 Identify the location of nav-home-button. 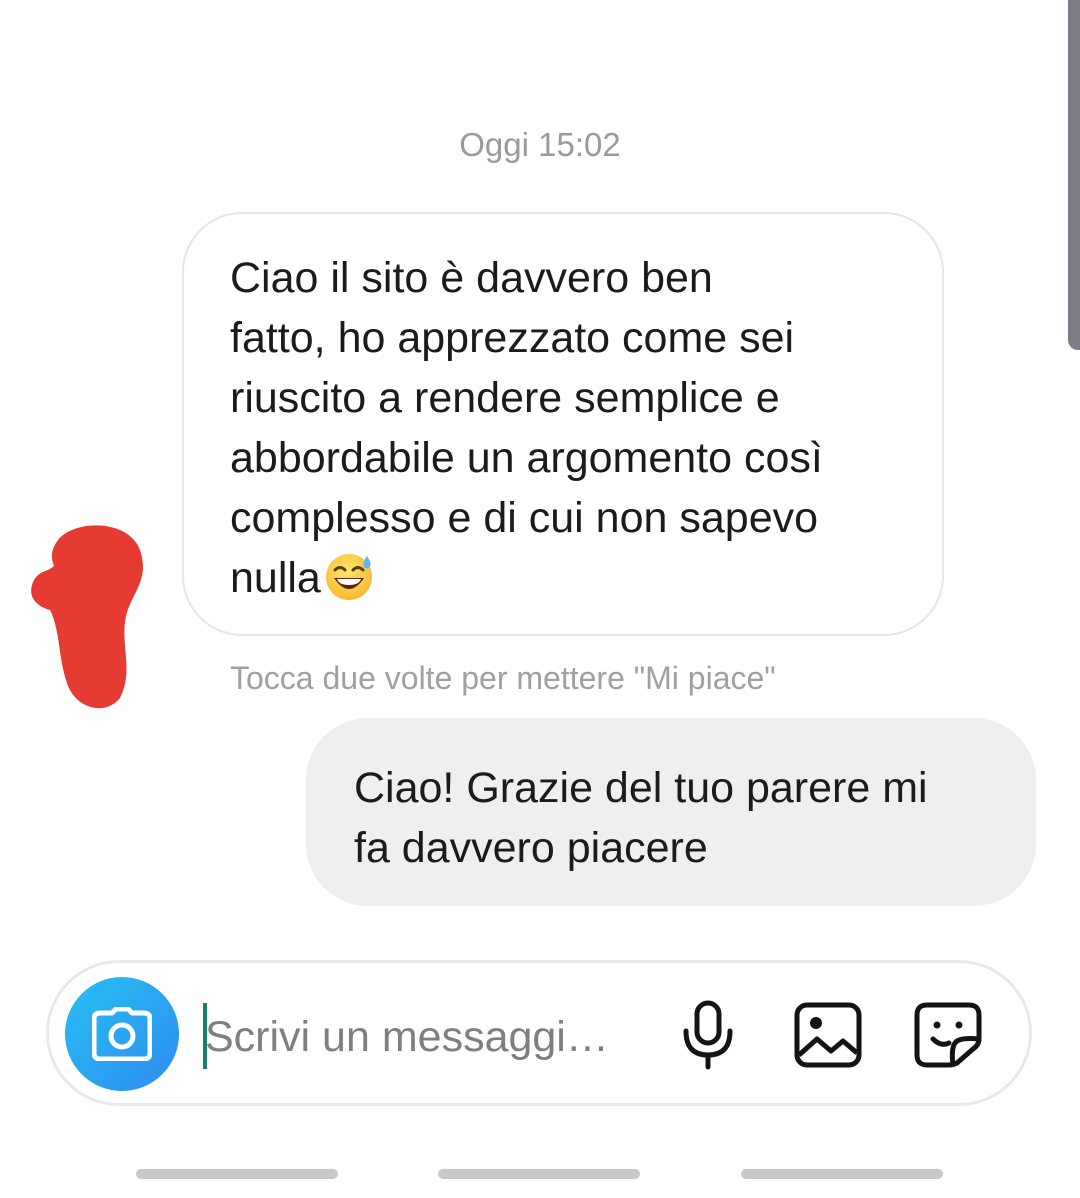
(539, 1174).